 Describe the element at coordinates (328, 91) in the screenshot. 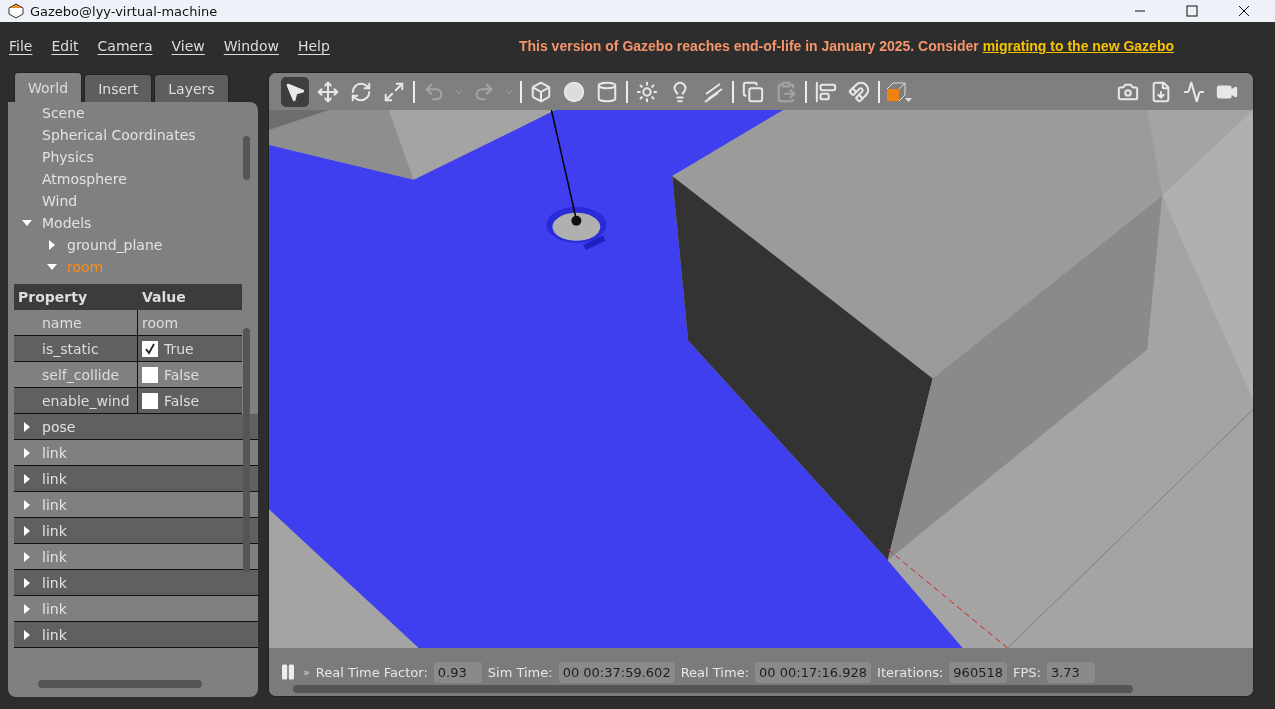

I see `move-icon` at that location.